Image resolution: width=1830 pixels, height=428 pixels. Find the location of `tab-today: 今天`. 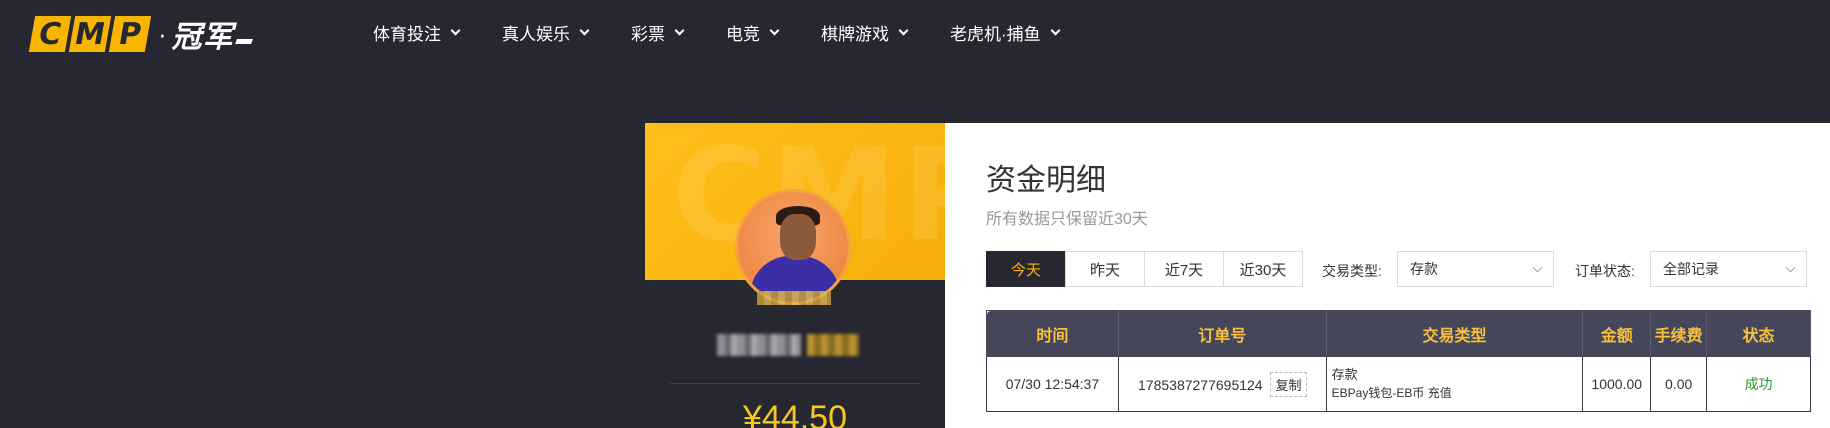

tab-today: 今天 is located at coordinates (1026, 269).